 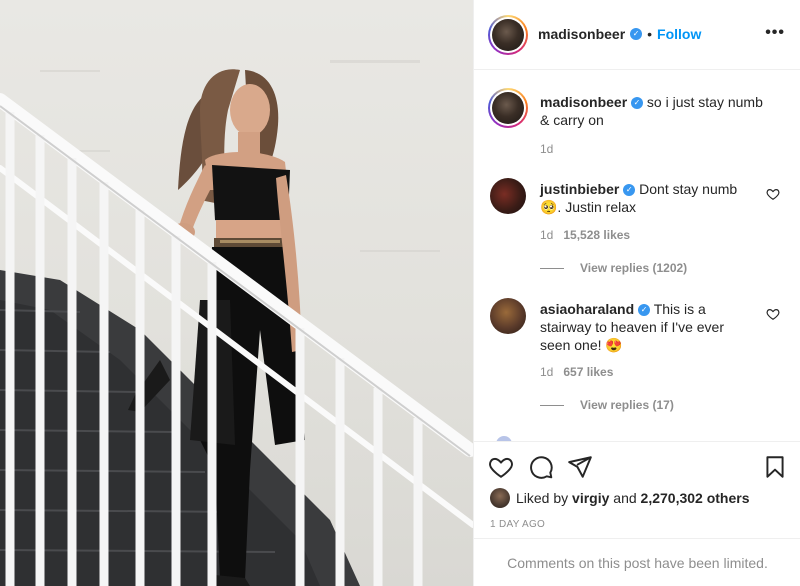 I want to click on view-replies-label: View replies (17), so click(x=627, y=405).